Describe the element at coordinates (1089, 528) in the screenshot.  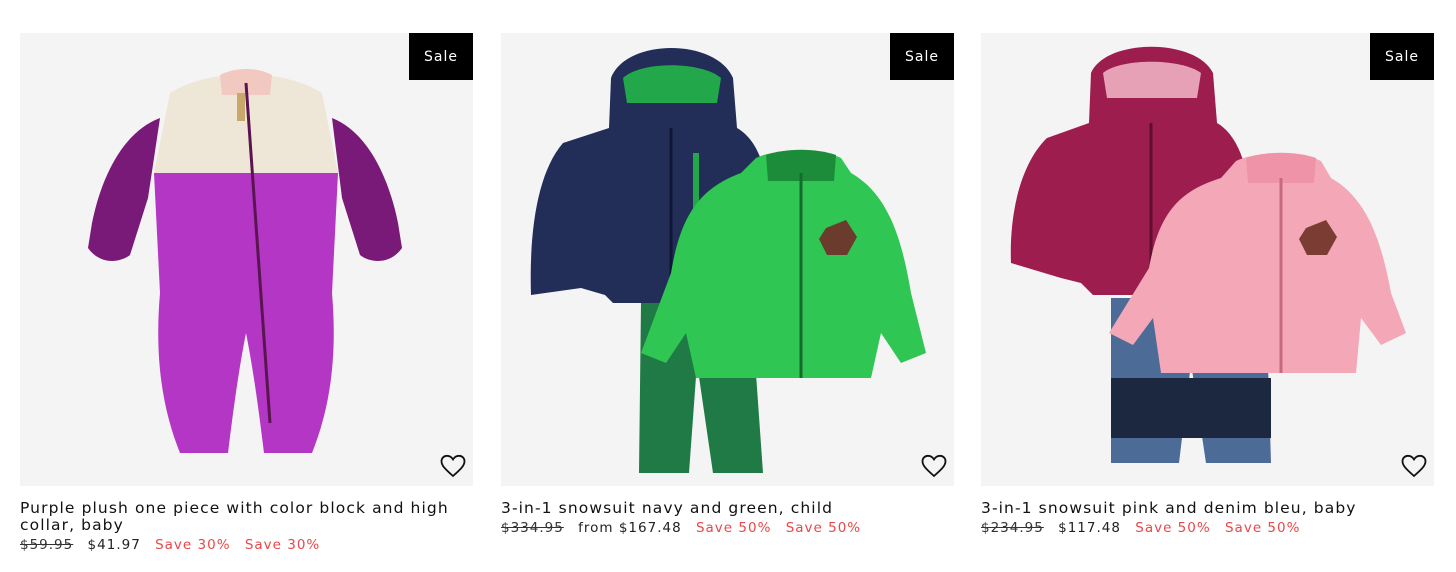
I see `sale-price: $117.48` at that location.